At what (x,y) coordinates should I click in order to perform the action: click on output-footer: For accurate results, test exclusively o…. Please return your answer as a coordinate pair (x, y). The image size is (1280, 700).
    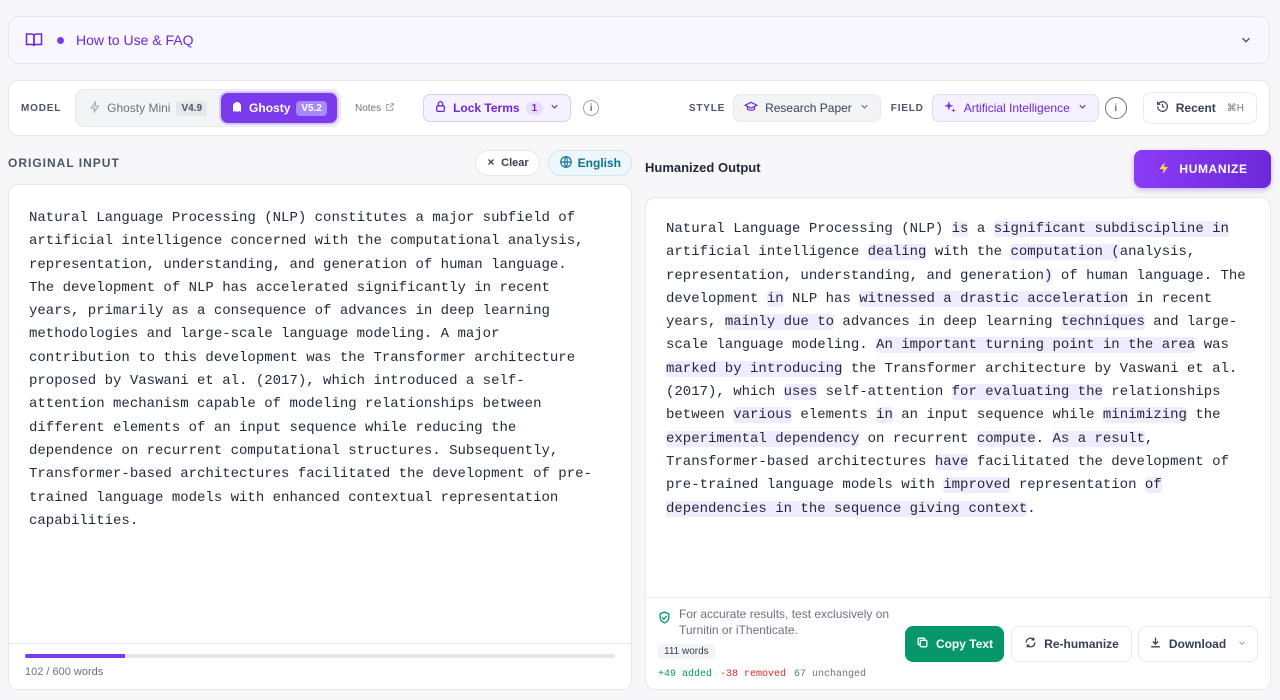
    Looking at the image, I should click on (958, 643).